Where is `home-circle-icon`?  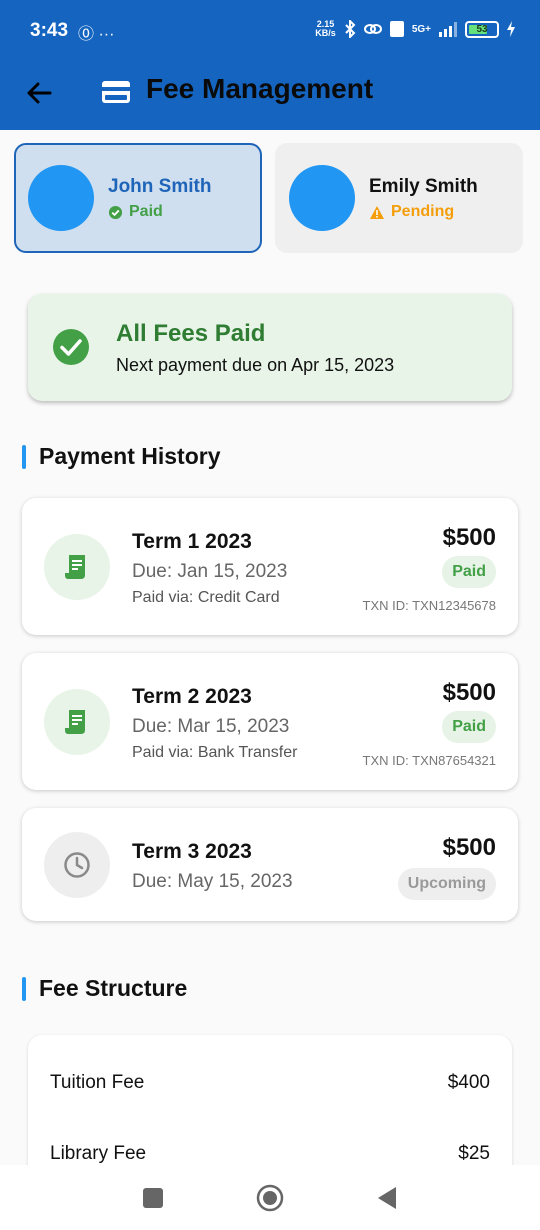 home-circle-icon is located at coordinates (270, 1198).